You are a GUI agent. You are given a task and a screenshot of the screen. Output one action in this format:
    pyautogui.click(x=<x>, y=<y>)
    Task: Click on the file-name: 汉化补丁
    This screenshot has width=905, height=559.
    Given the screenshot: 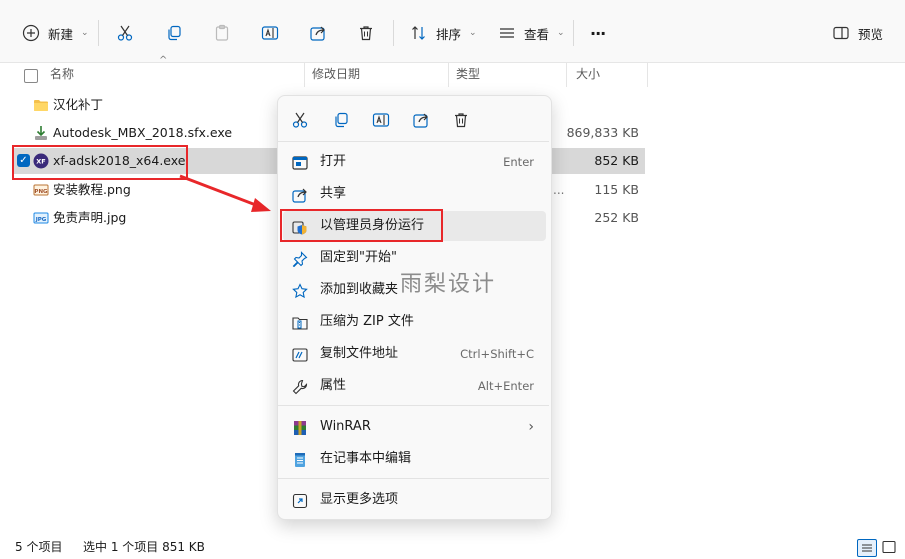 What is the action you would take?
    pyautogui.click(x=78, y=104)
    